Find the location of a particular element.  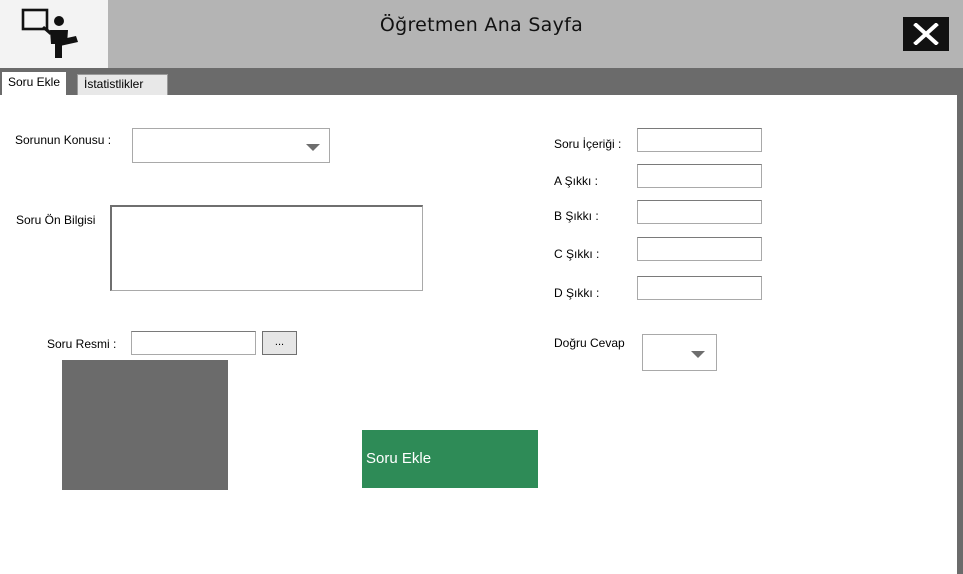

option-d-input is located at coordinates (699, 288).